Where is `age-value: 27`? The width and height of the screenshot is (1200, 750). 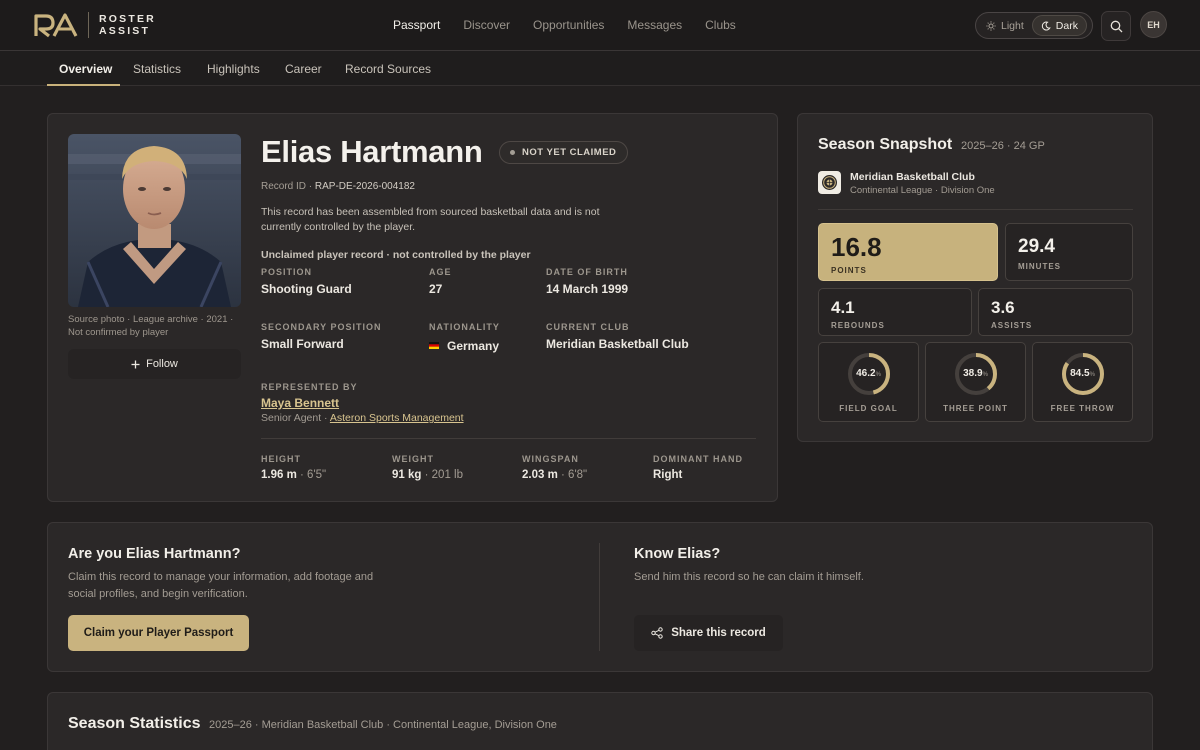 age-value: 27 is located at coordinates (436, 289).